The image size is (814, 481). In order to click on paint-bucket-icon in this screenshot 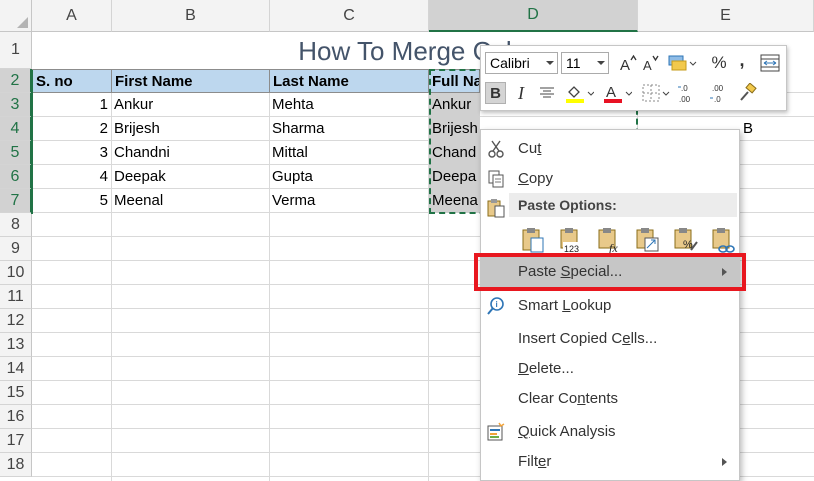, I will do `click(580, 94)`.